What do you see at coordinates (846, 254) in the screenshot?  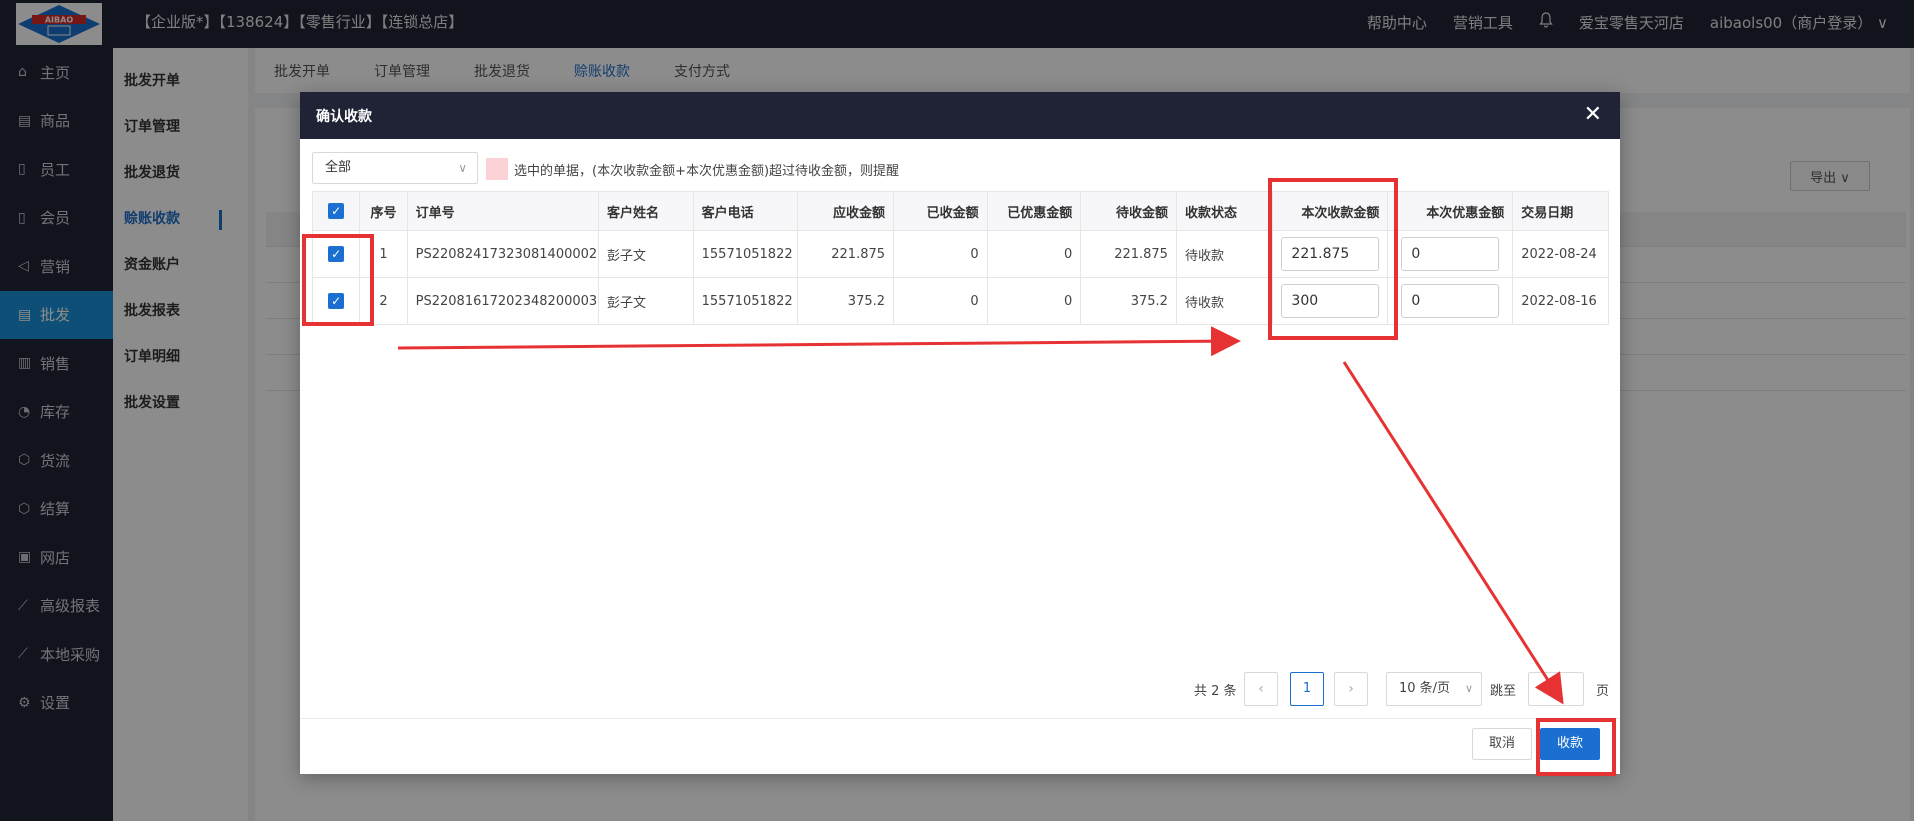 I see `amount-receivable: 221.875` at bounding box center [846, 254].